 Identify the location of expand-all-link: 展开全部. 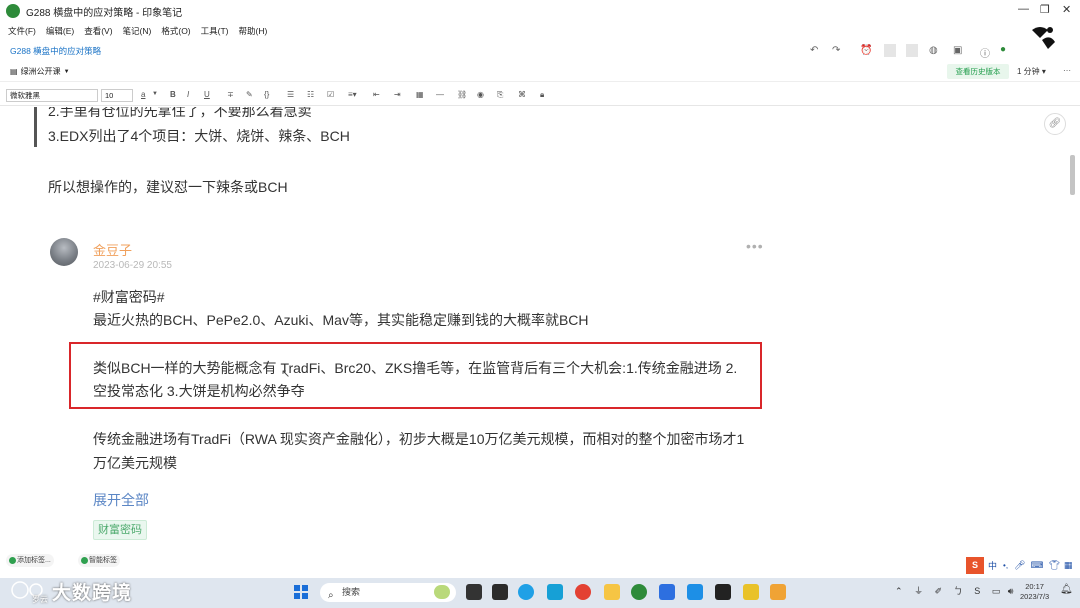
(121, 500).